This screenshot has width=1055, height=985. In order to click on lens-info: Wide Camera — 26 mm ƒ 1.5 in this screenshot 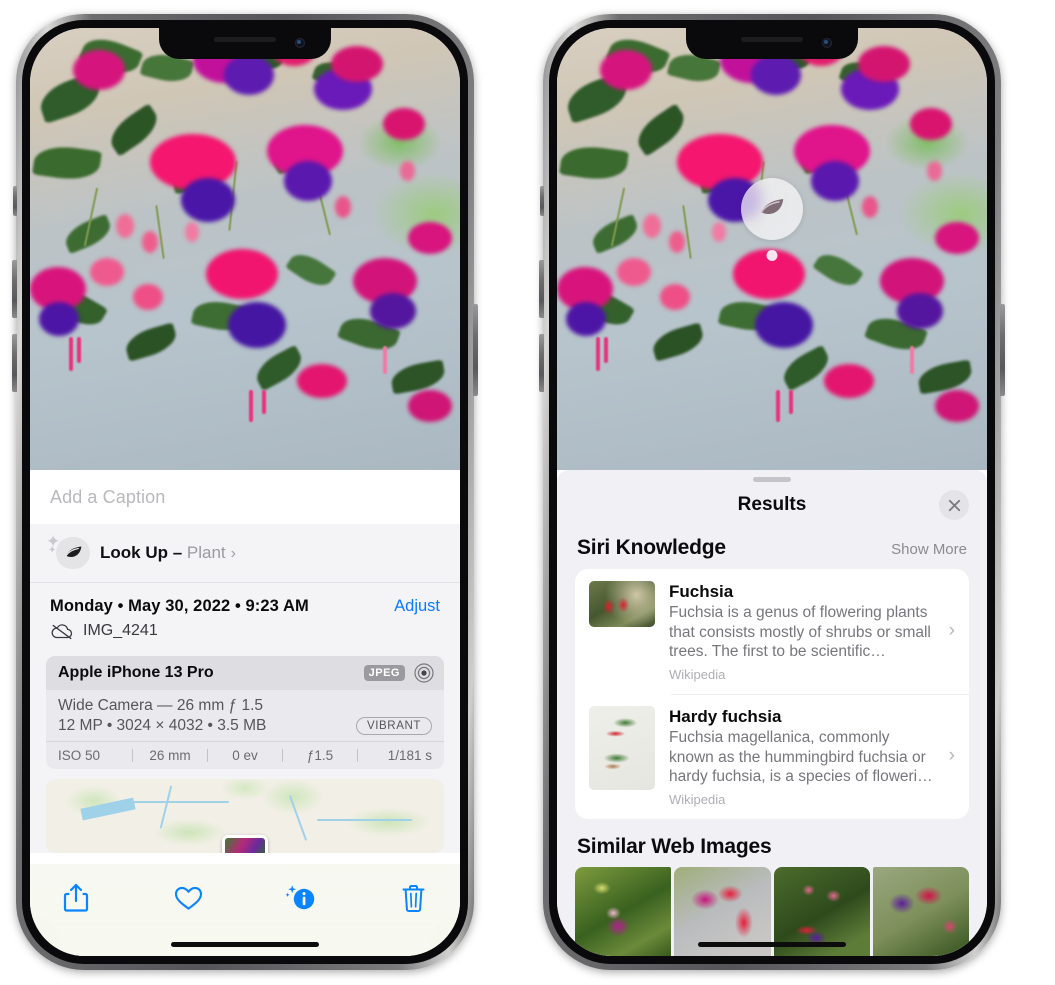, I will do `click(161, 705)`.